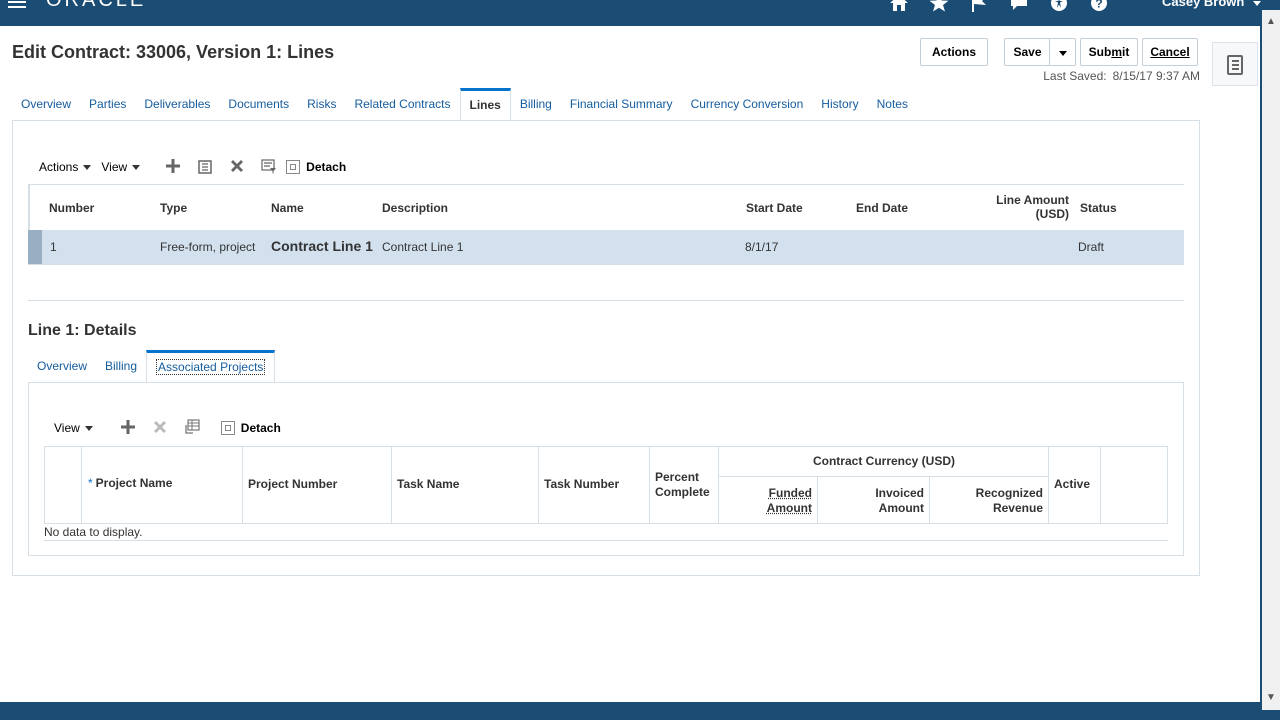  I want to click on subtab-billing: Billing, so click(121, 366).